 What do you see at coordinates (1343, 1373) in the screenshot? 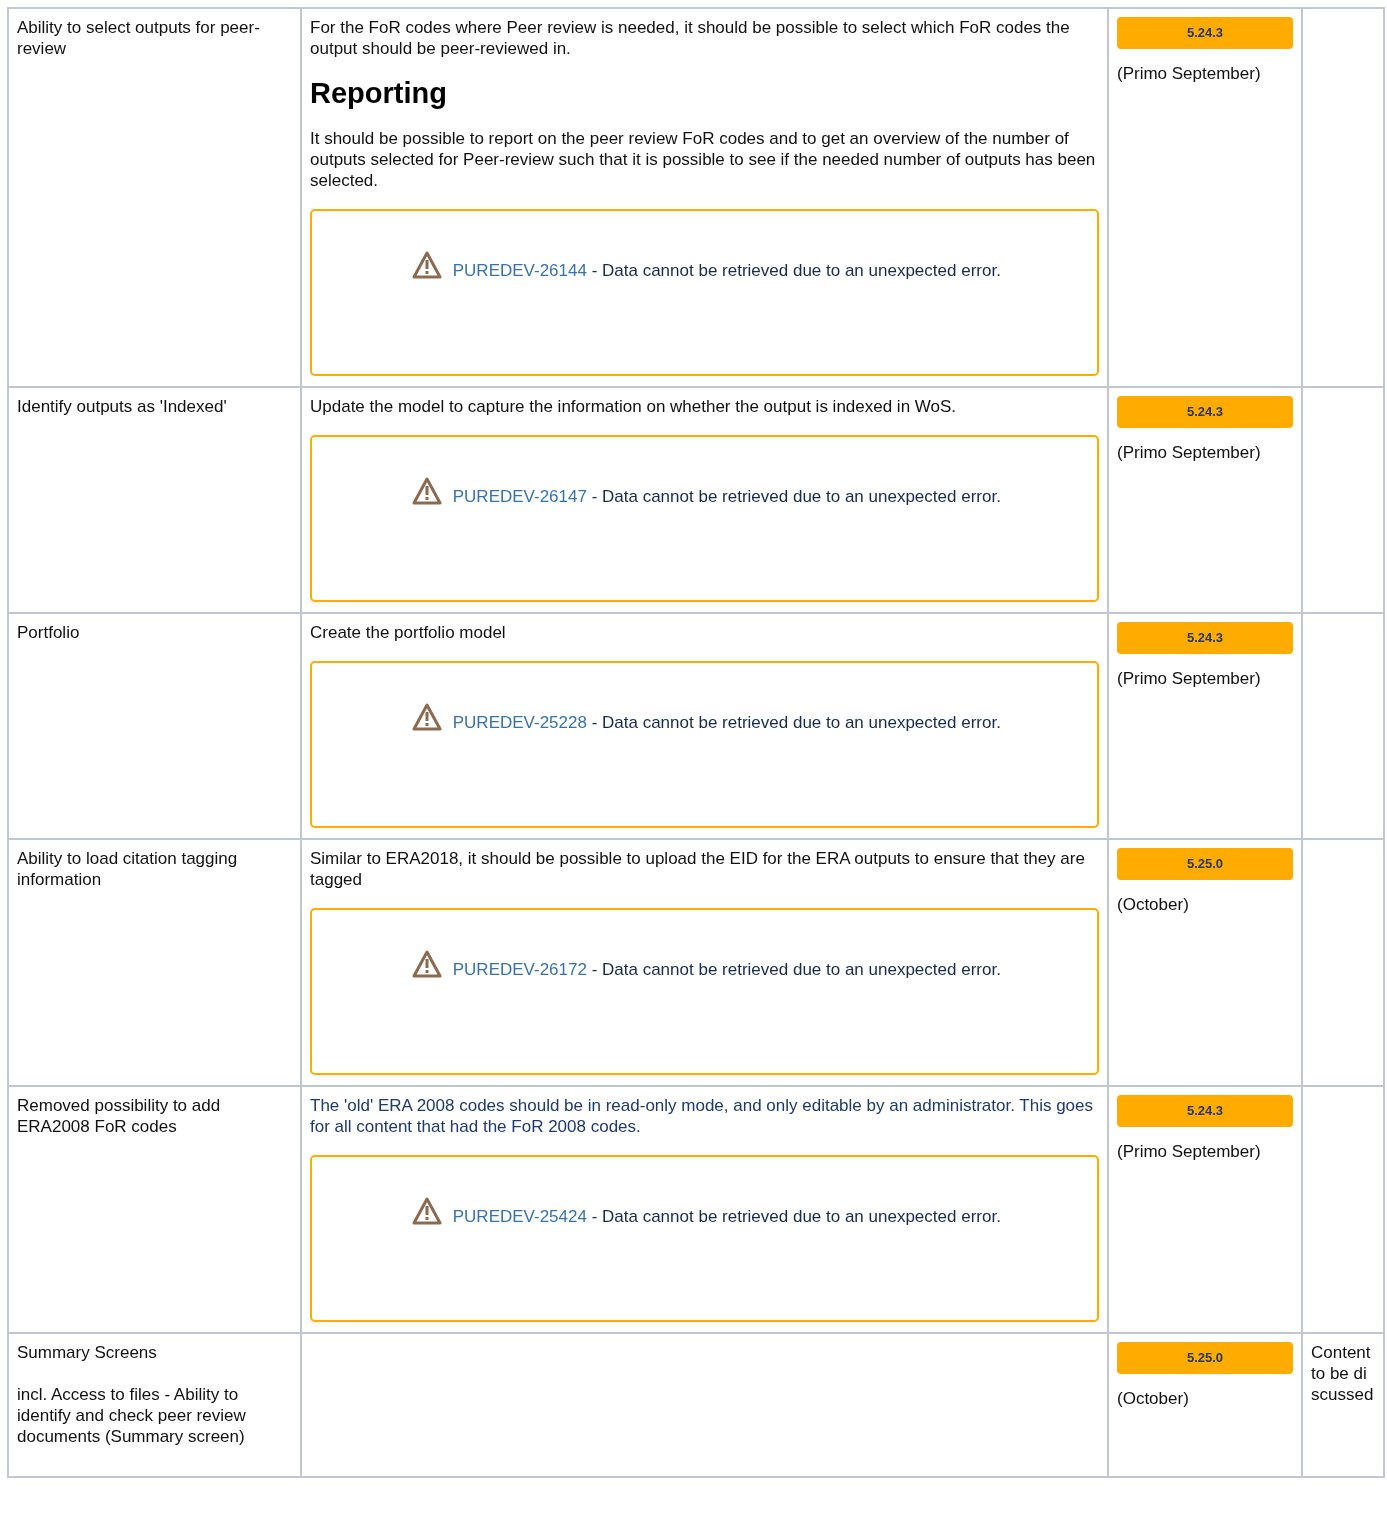
I see `notes-text: Content to be discussed` at bounding box center [1343, 1373].